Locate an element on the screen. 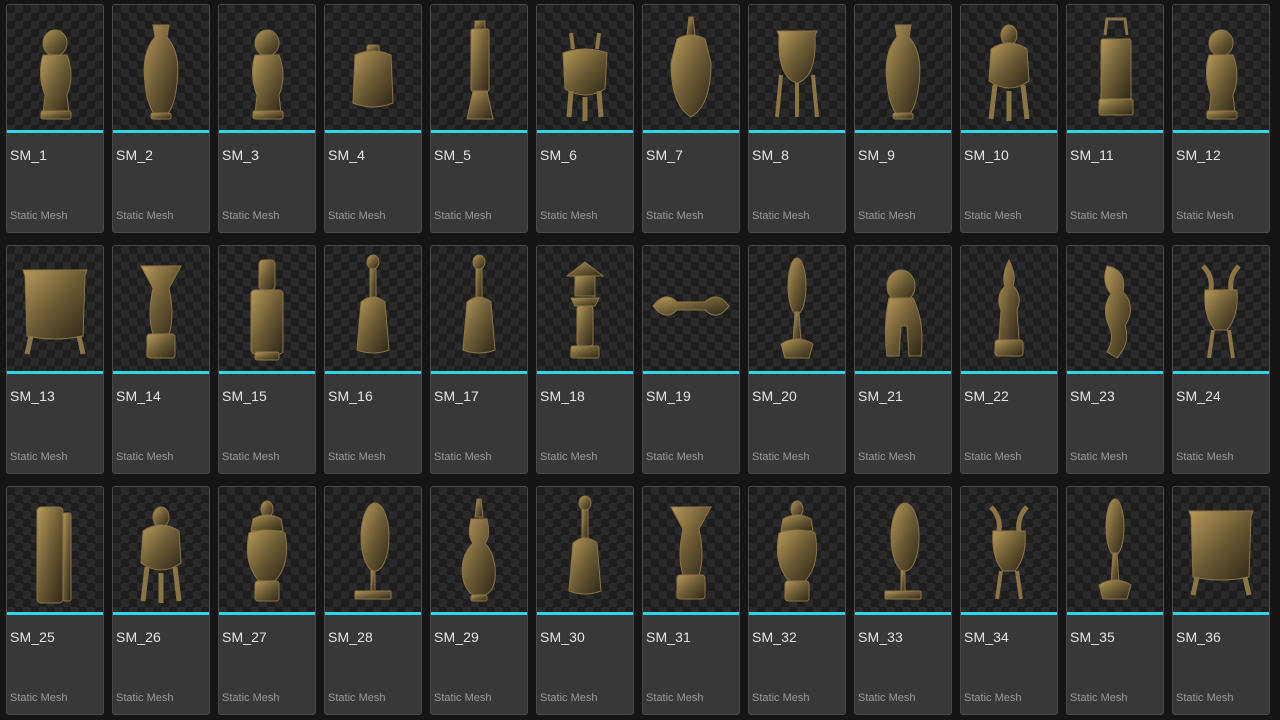  asset-tile: SM_12 Static Mesh is located at coordinates (1221, 118).